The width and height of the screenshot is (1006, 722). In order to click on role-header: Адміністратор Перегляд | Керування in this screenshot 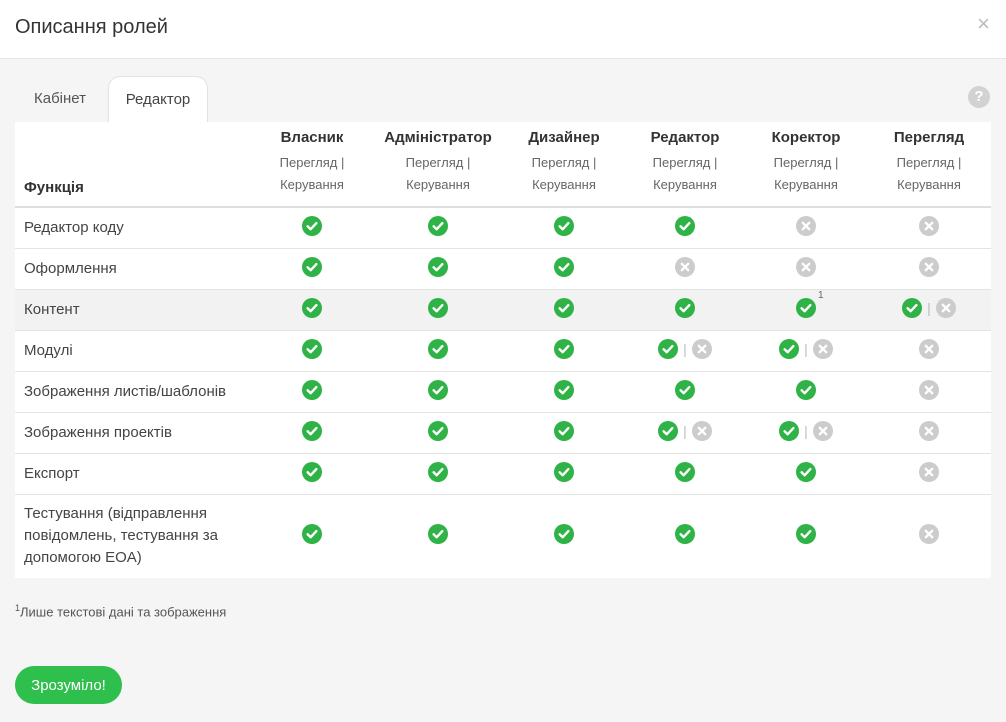, I will do `click(438, 165)`.